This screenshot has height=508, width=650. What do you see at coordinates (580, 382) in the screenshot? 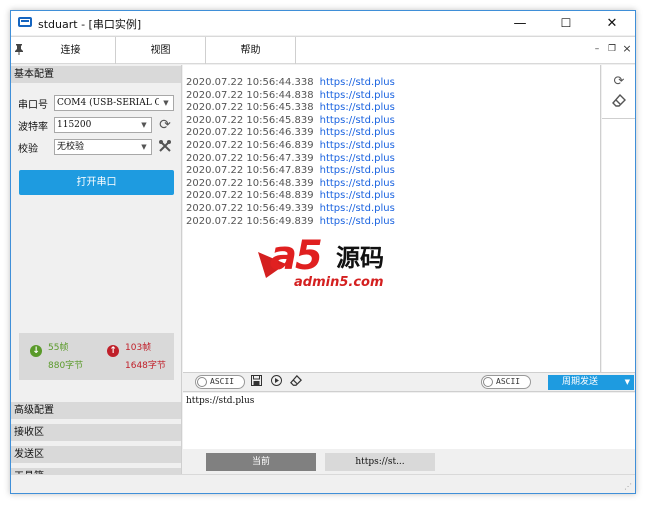
I see `cycle-send-label: 周期发送` at bounding box center [580, 382].